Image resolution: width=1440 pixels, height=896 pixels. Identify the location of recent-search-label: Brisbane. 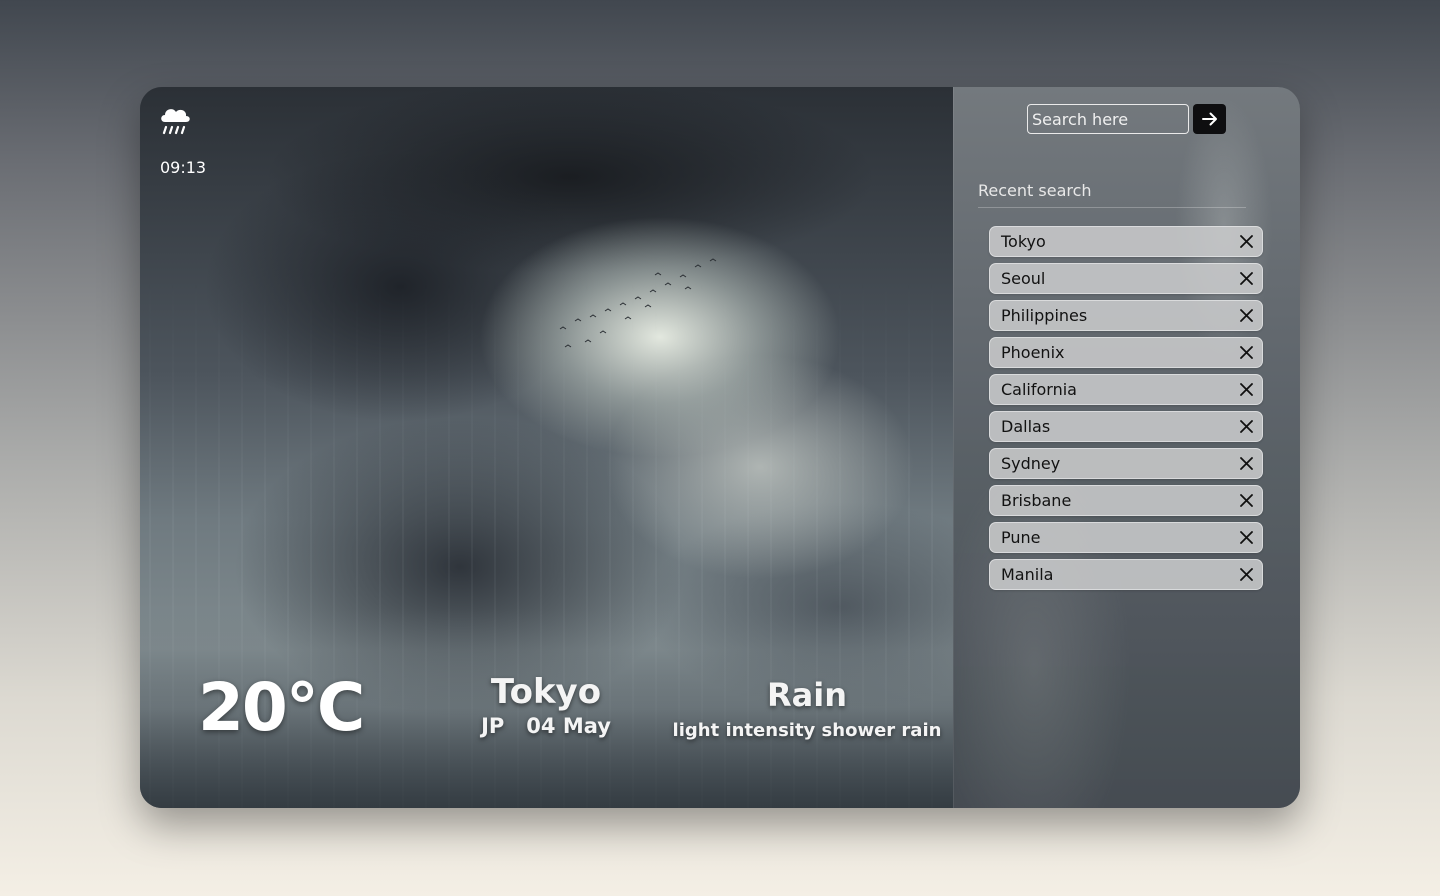
(1036, 500).